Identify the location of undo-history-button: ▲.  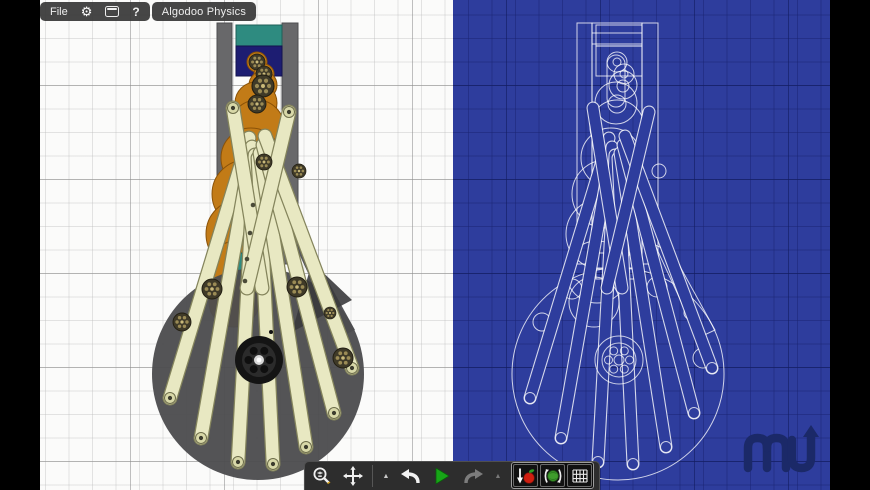
(386, 476).